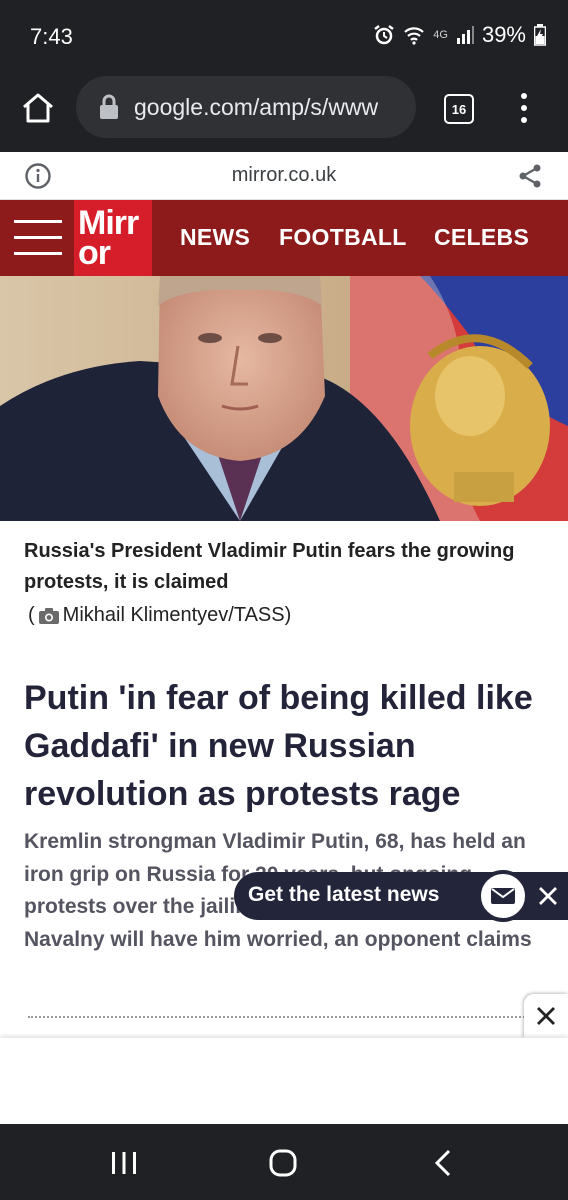 The image size is (568, 1200). Describe the element at coordinates (284, 1081) in the screenshot. I see `ad-banner` at that location.